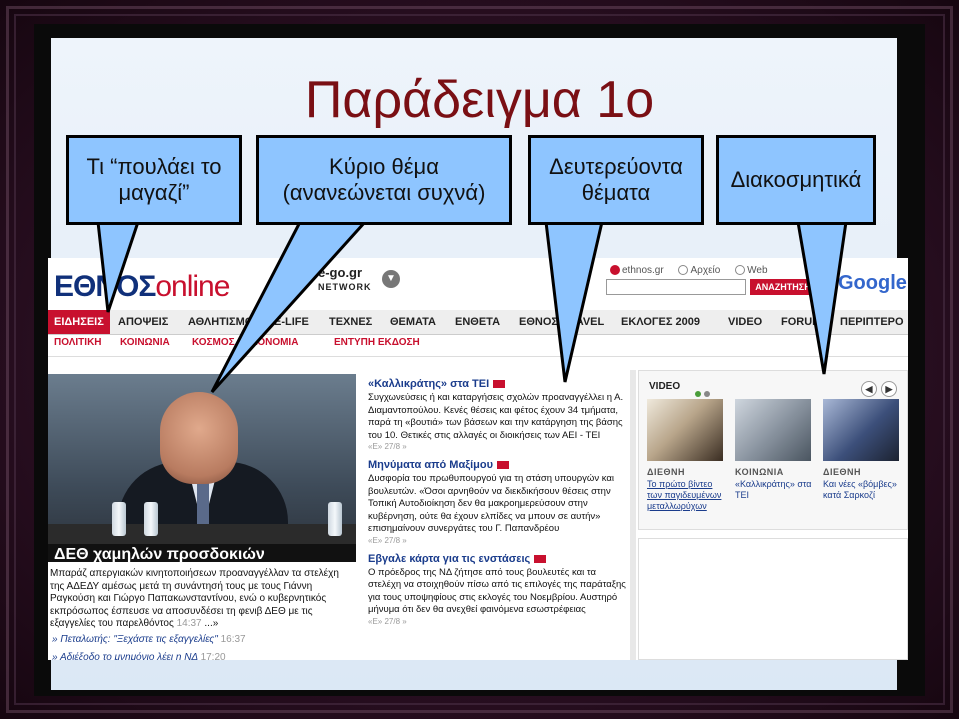  Describe the element at coordinates (413, 322) in the screenshot. I see `nav-item-topics: ΘΕΜΑΤΑ` at that location.